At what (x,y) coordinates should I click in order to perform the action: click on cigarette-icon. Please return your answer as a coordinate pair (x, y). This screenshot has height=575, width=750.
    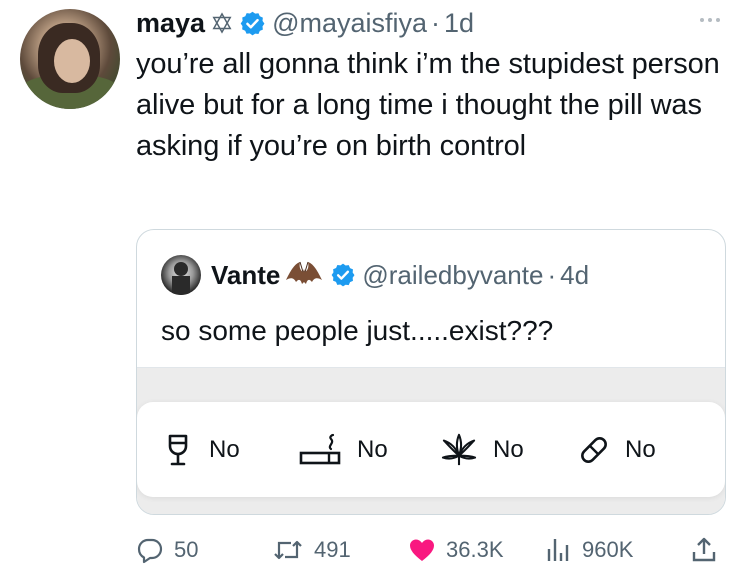
    Looking at the image, I should click on (320, 449).